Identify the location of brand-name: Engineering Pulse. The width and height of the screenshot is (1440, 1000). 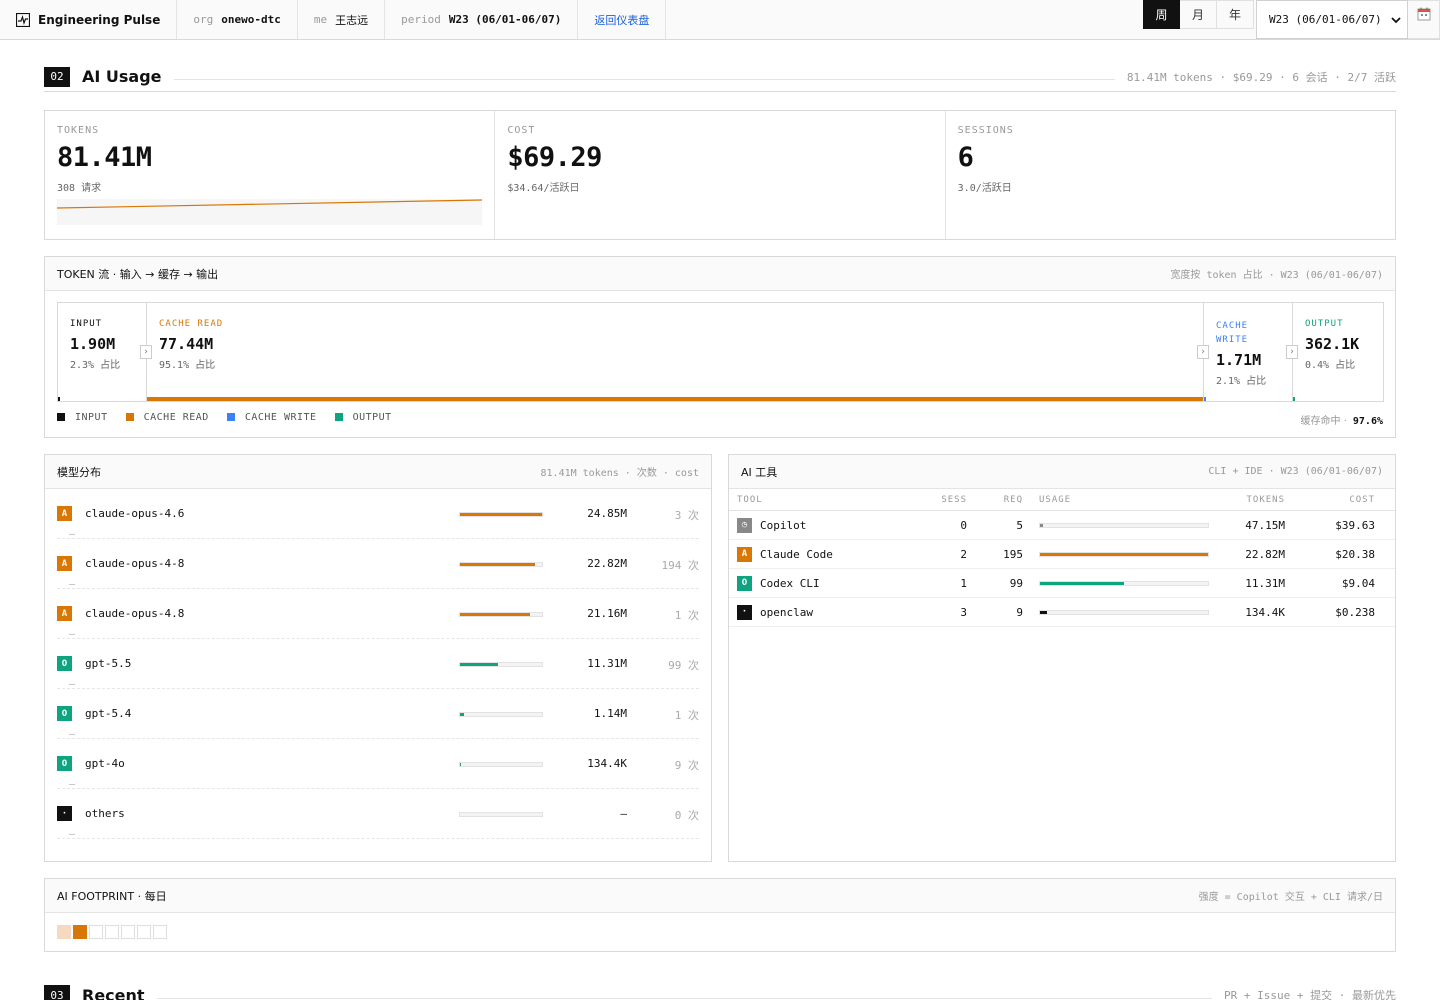
(99, 19).